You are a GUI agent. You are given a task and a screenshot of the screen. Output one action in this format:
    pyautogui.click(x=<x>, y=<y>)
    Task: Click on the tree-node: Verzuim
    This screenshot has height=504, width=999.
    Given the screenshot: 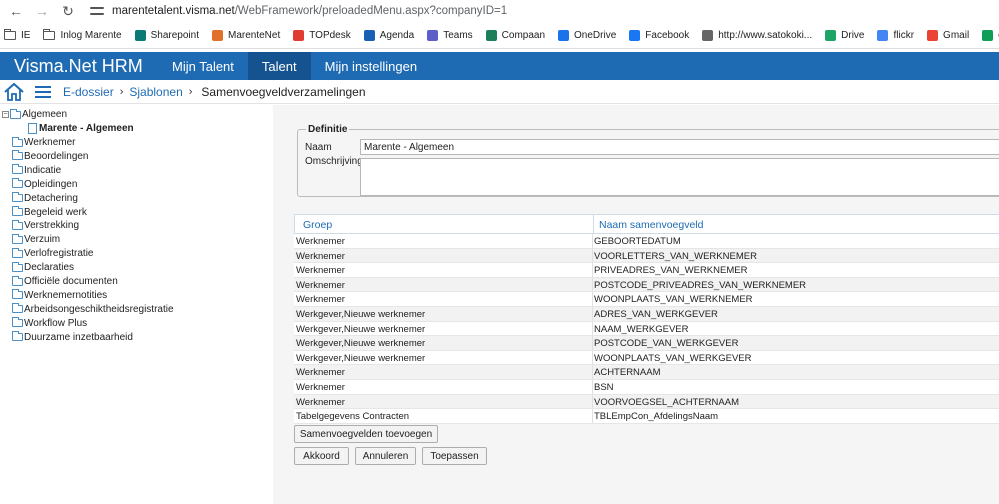 What is the action you would take?
    pyautogui.click(x=36, y=239)
    